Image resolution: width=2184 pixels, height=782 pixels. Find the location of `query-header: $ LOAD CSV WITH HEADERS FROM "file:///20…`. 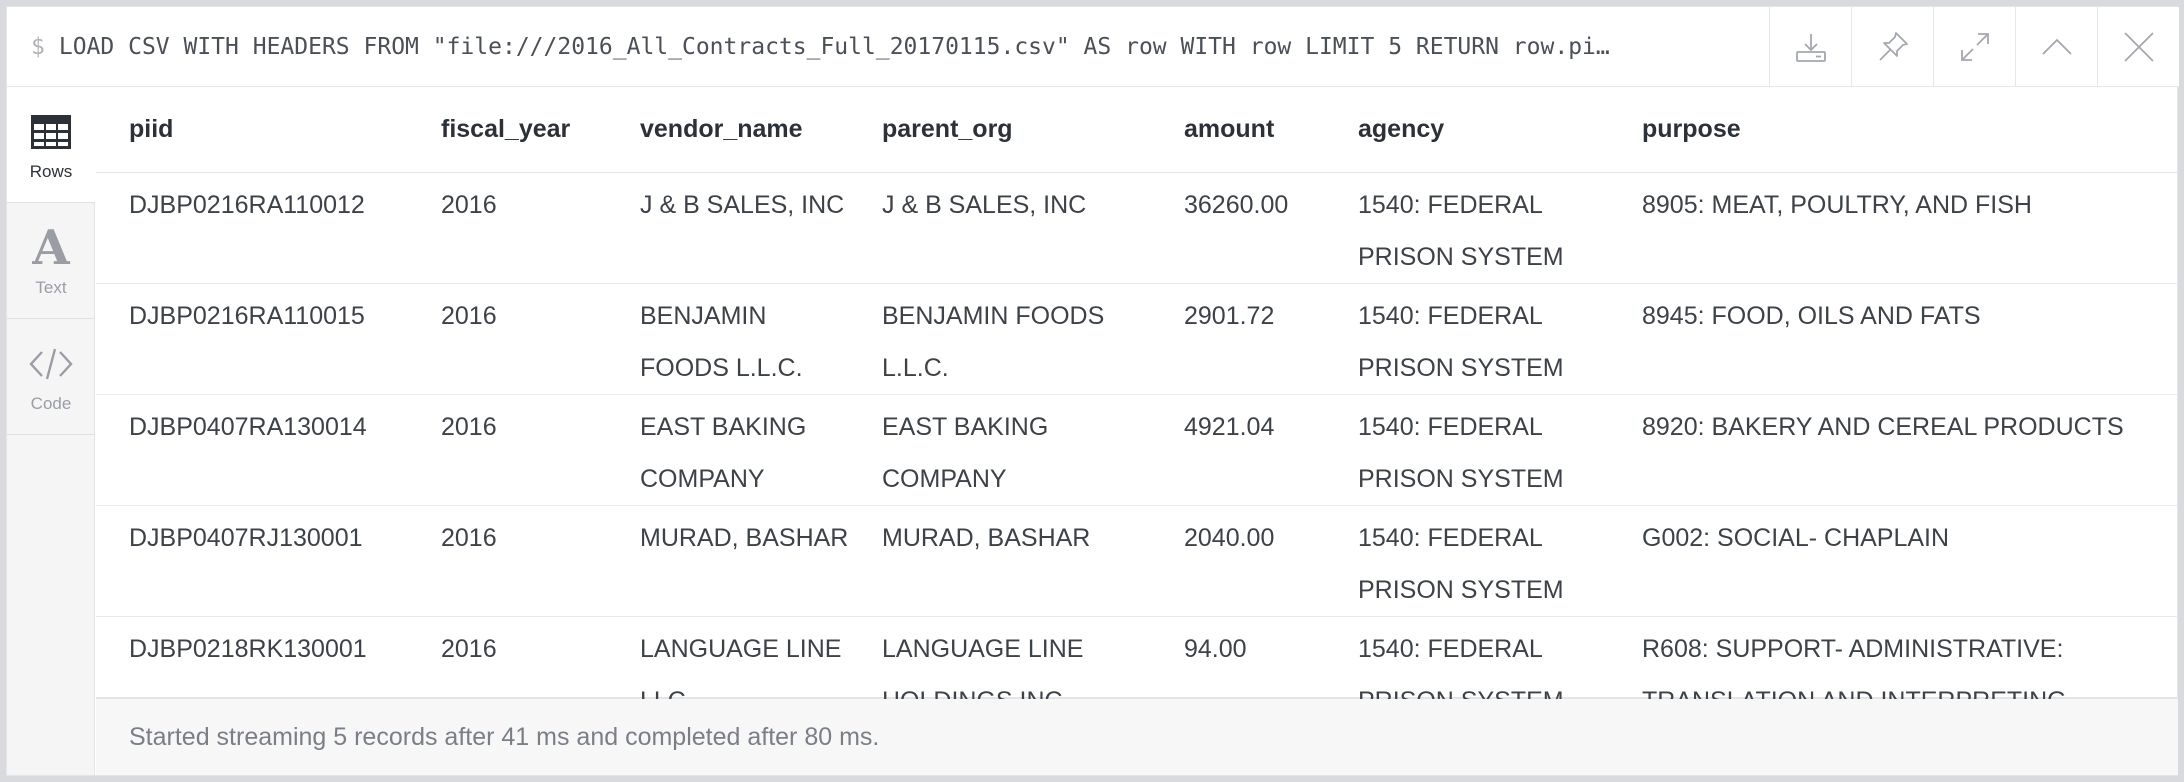

query-header: $ LOAD CSV WITH HEADERS FROM "file:///20… is located at coordinates (1093, 47).